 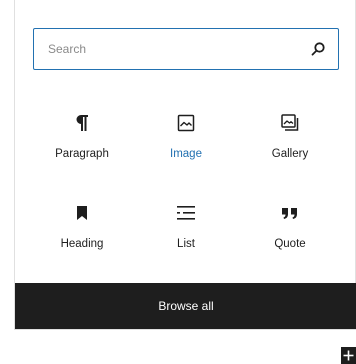 I want to click on block-heading: Heading, so click(x=82, y=222).